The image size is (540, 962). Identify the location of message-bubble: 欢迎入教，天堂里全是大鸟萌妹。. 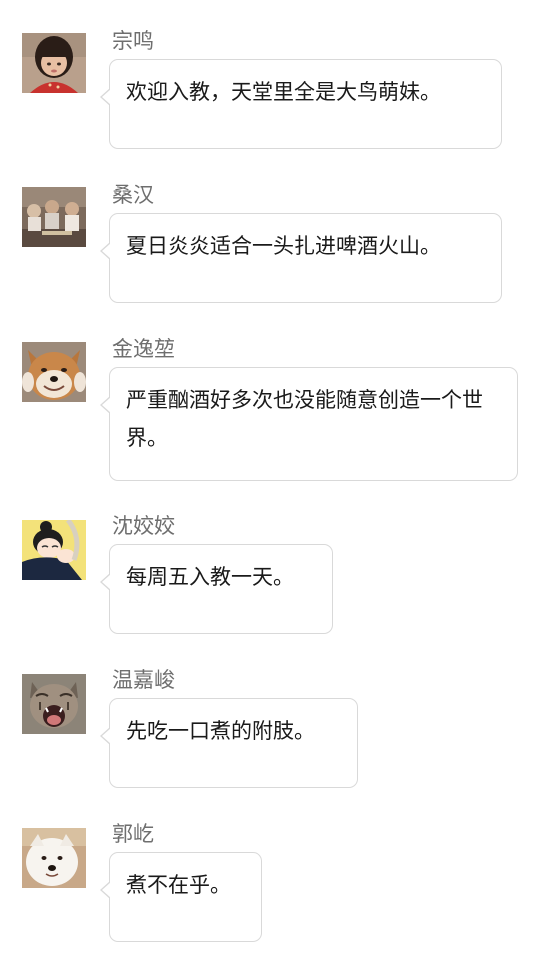
(301, 104).